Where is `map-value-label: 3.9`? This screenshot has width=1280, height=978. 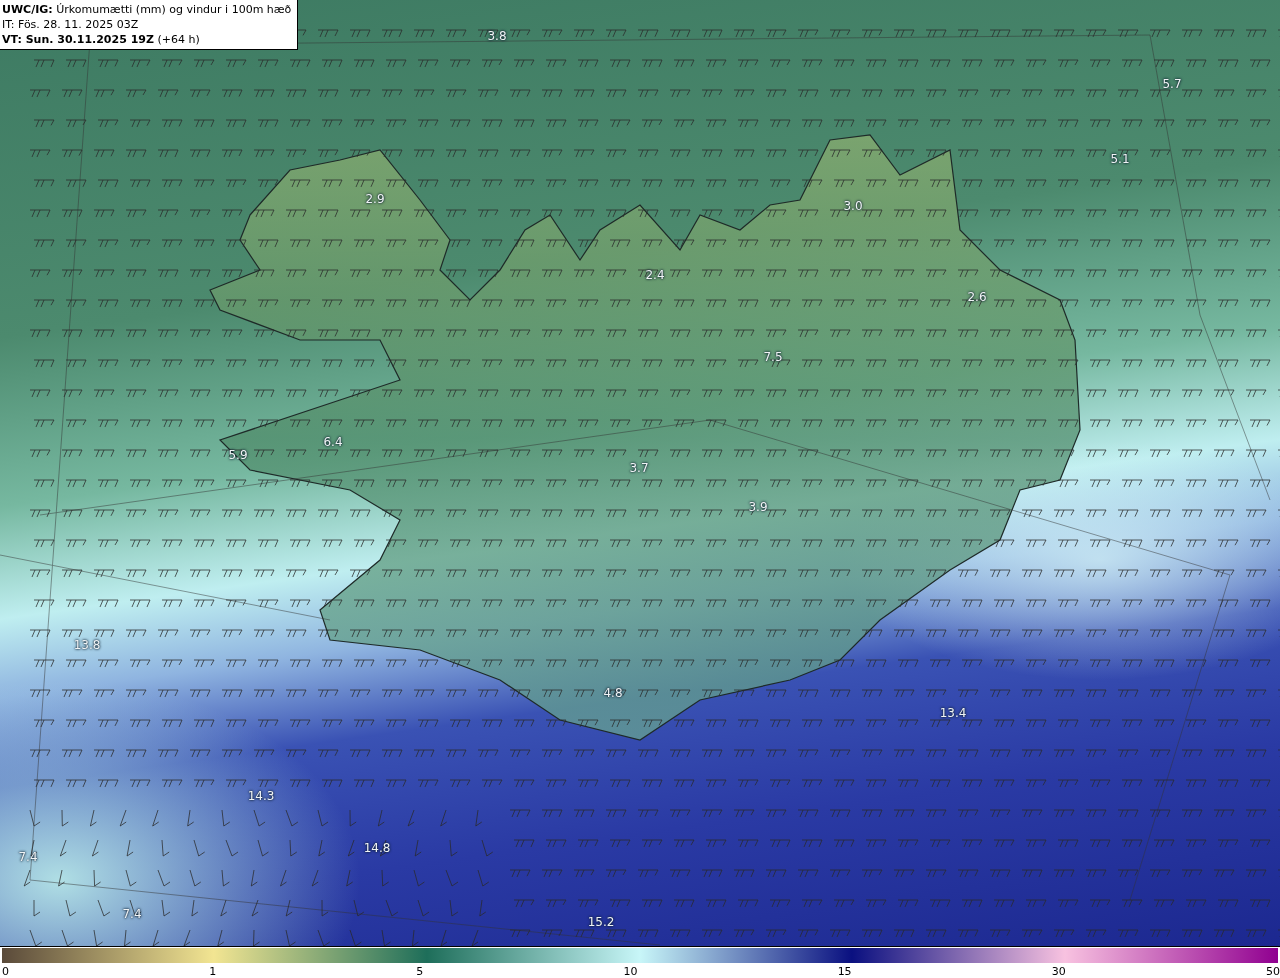
map-value-label: 3.9 is located at coordinates (758, 507).